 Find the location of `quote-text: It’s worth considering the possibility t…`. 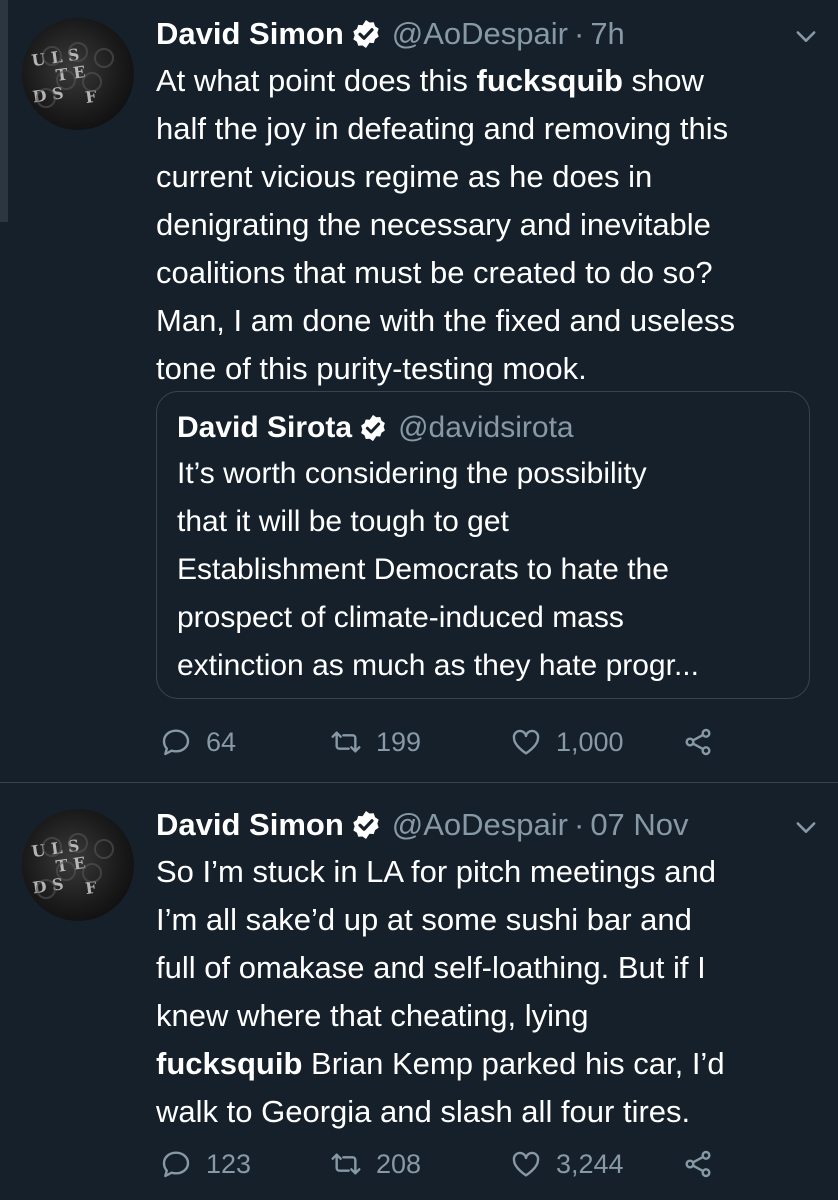

quote-text: It’s worth considering the possibility t… is located at coordinates (438, 569).